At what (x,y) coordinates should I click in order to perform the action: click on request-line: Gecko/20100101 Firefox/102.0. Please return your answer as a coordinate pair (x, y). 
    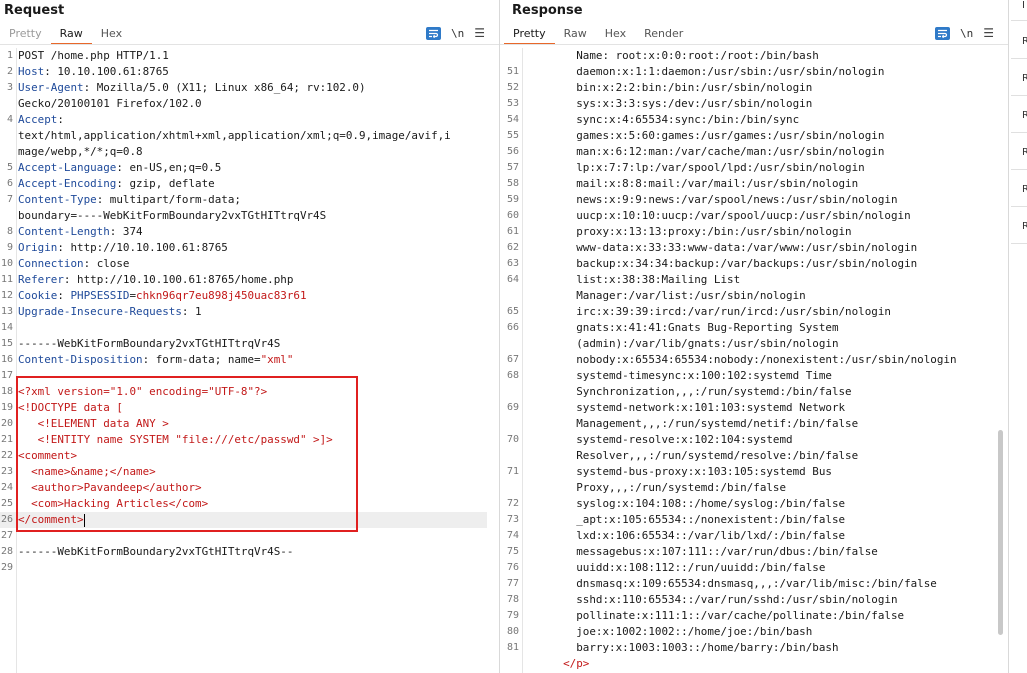
    Looking at the image, I should click on (243, 104).